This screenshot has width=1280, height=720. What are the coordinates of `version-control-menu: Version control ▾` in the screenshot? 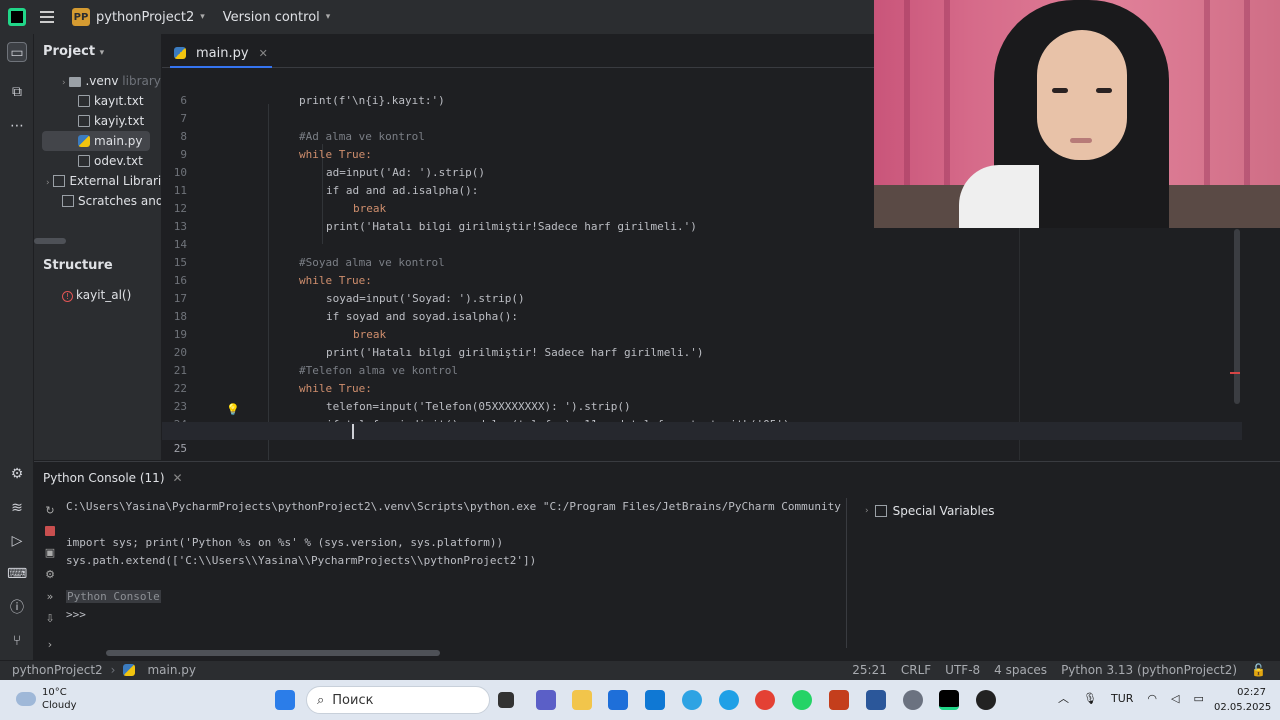 It's located at (277, 17).